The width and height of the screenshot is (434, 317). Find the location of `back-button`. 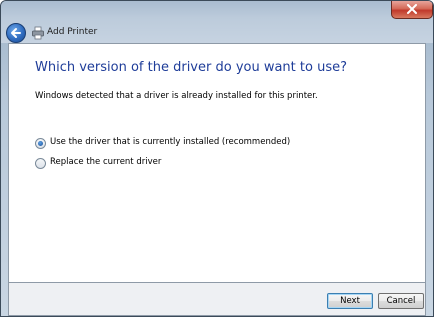

back-button is located at coordinates (16, 33).